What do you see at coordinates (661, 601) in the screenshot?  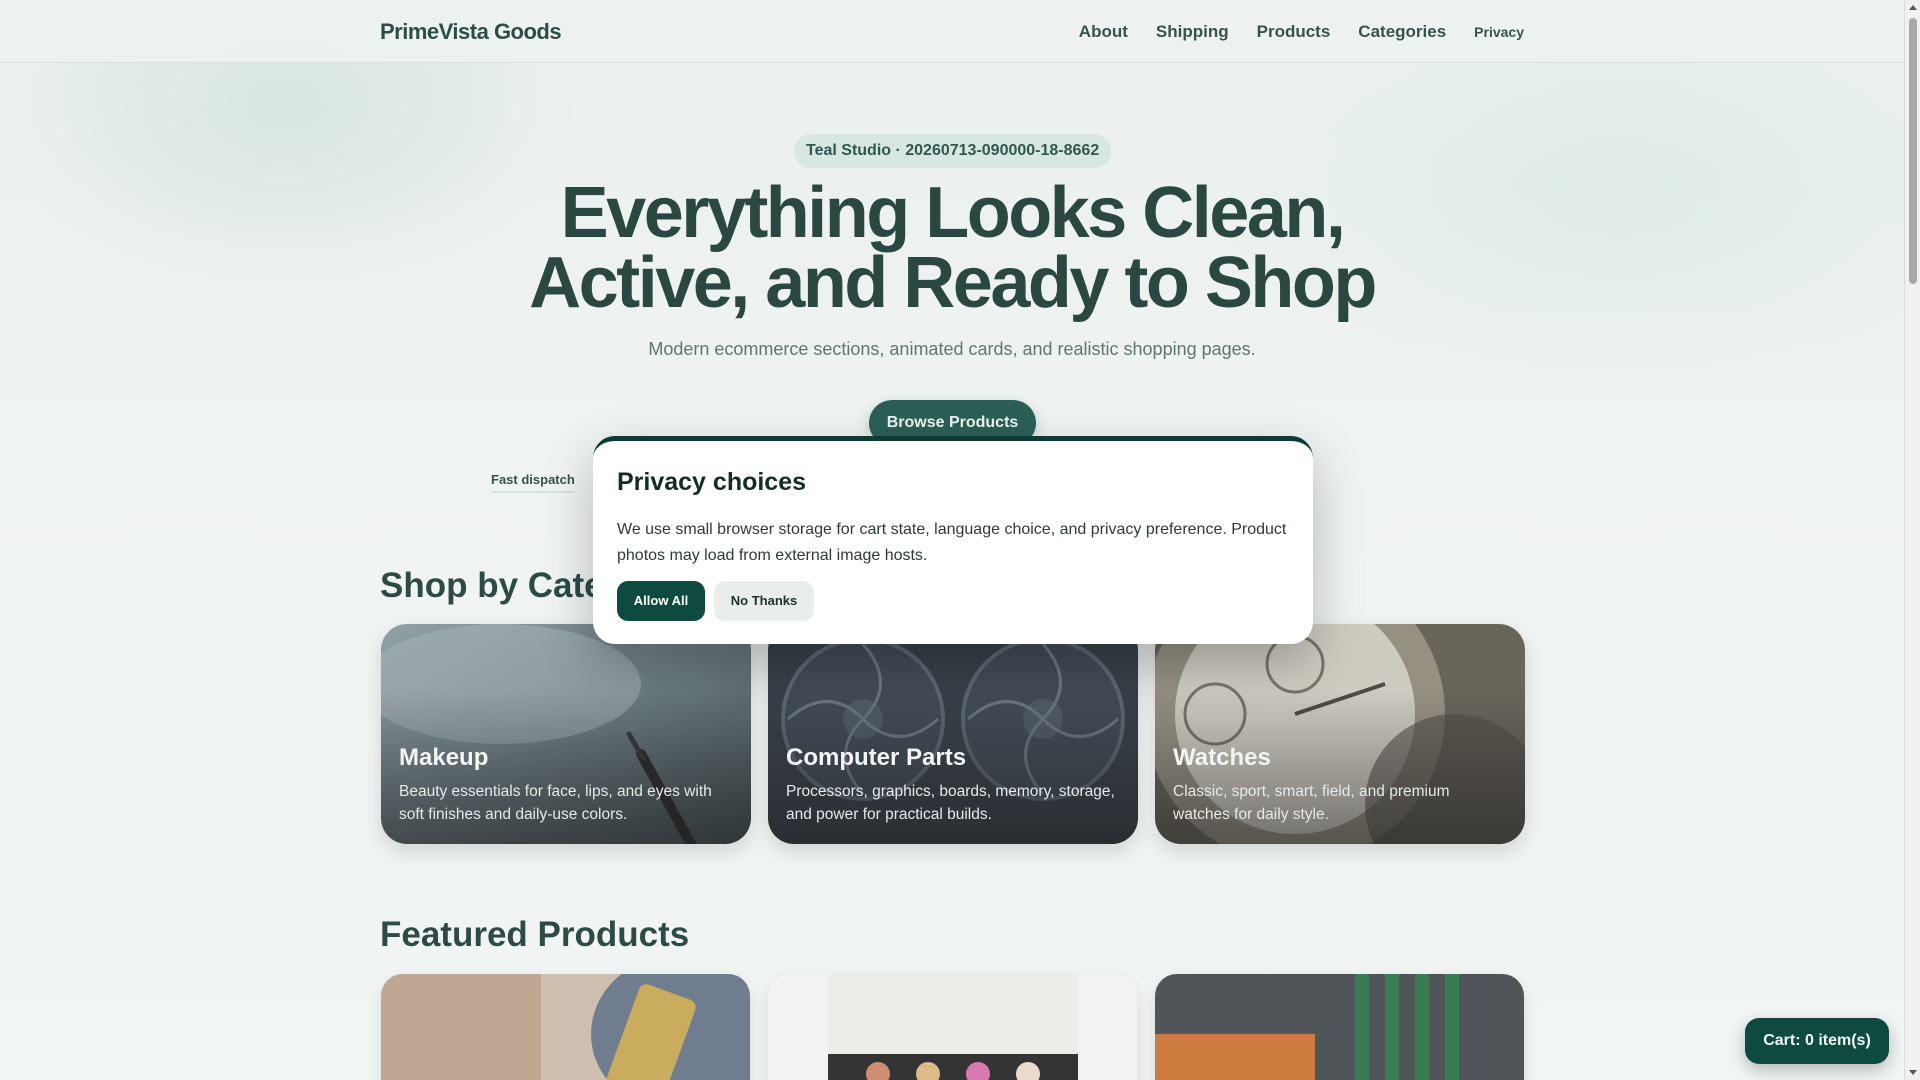 I see `allow-all-button: Allow All` at bounding box center [661, 601].